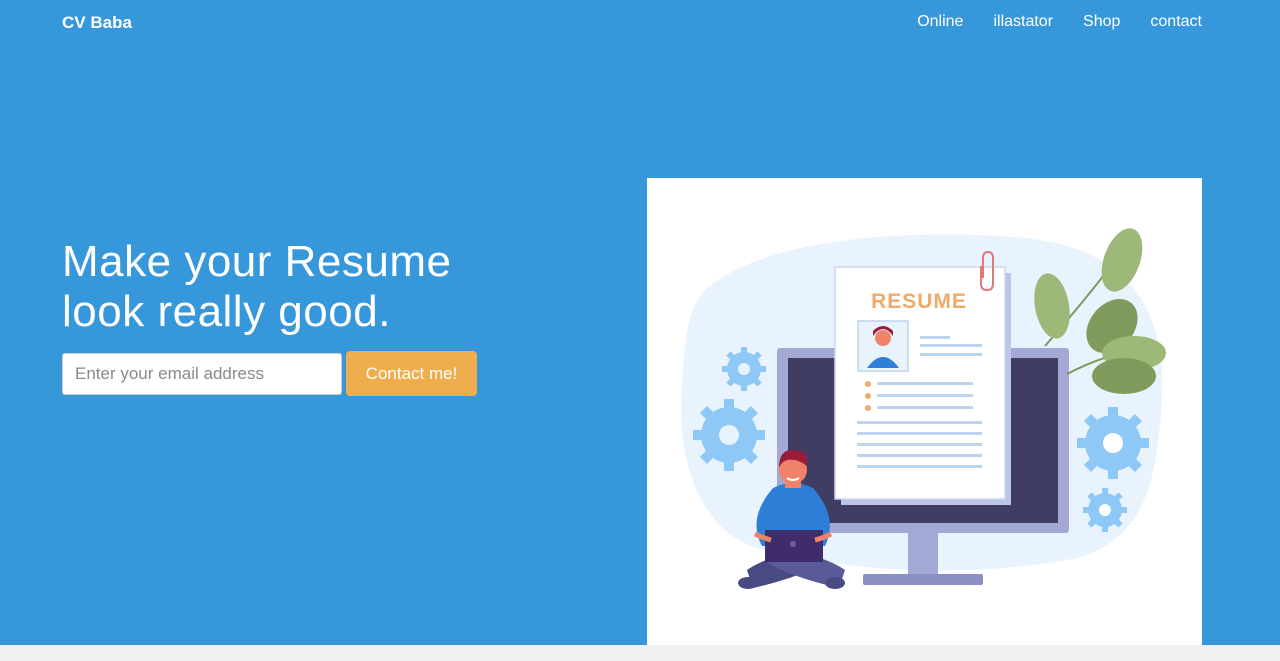 This screenshot has height=661, width=1280. What do you see at coordinates (1023, 22) in the screenshot?
I see `nav-link-illastator: illastator` at bounding box center [1023, 22].